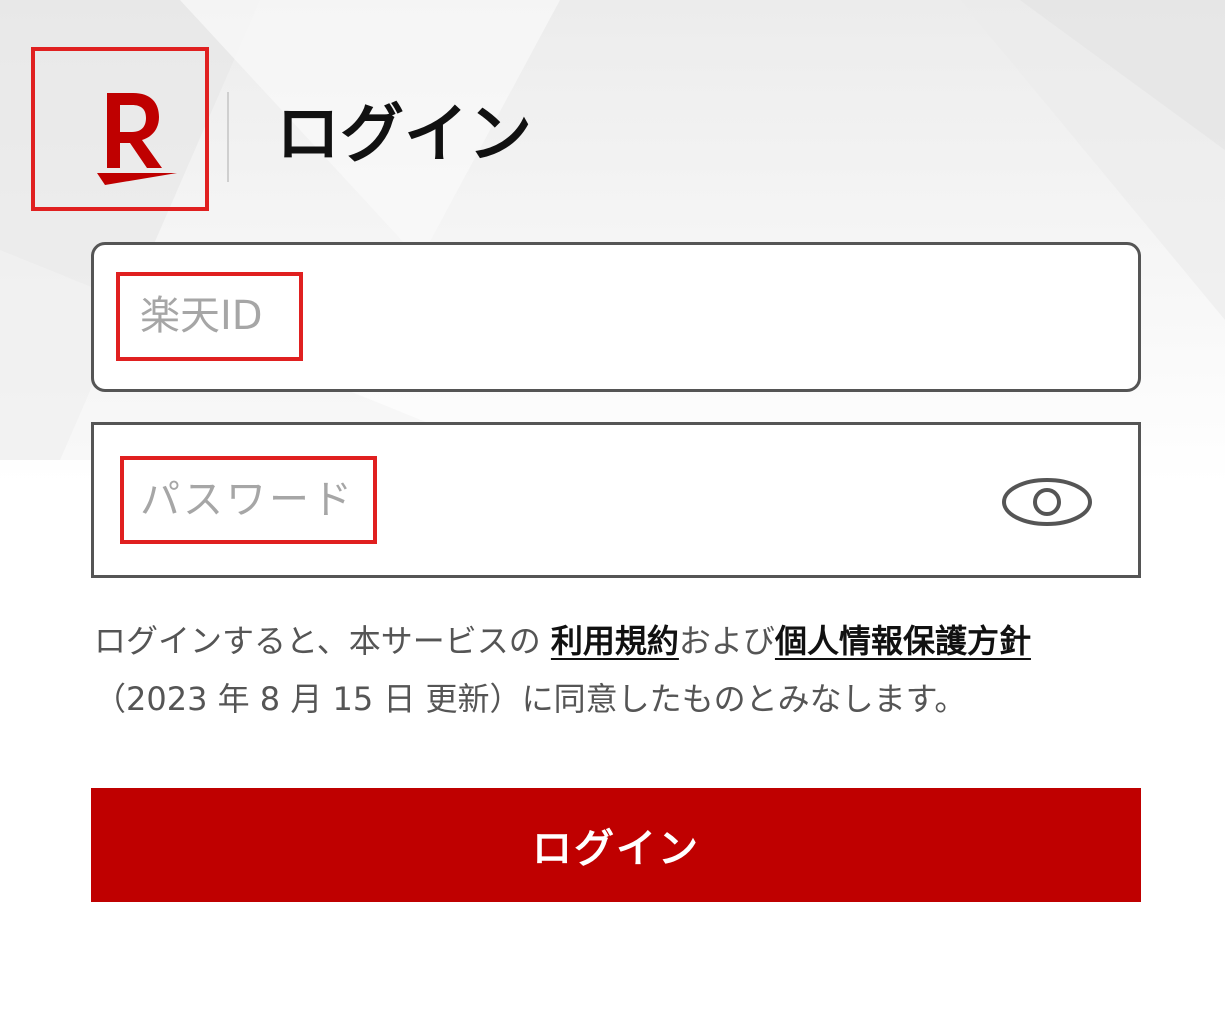  What do you see at coordinates (615, 641) in the screenshot?
I see `terms-of-use-link: 利用規約` at bounding box center [615, 641].